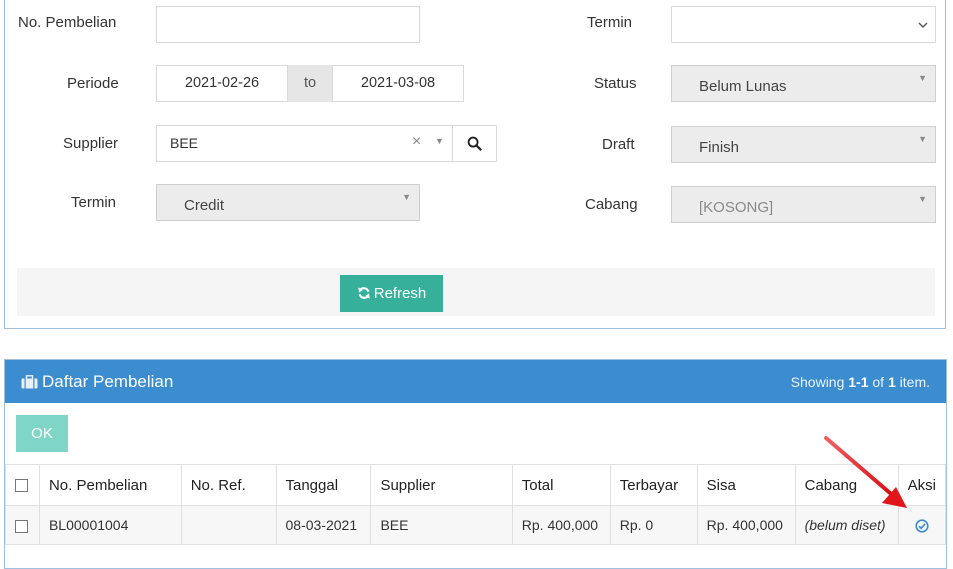 This screenshot has width=953, height=569. Describe the element at coordinates (288, 202) in the screenshot. I see `termin-left-select: Credit ▼` at that location.